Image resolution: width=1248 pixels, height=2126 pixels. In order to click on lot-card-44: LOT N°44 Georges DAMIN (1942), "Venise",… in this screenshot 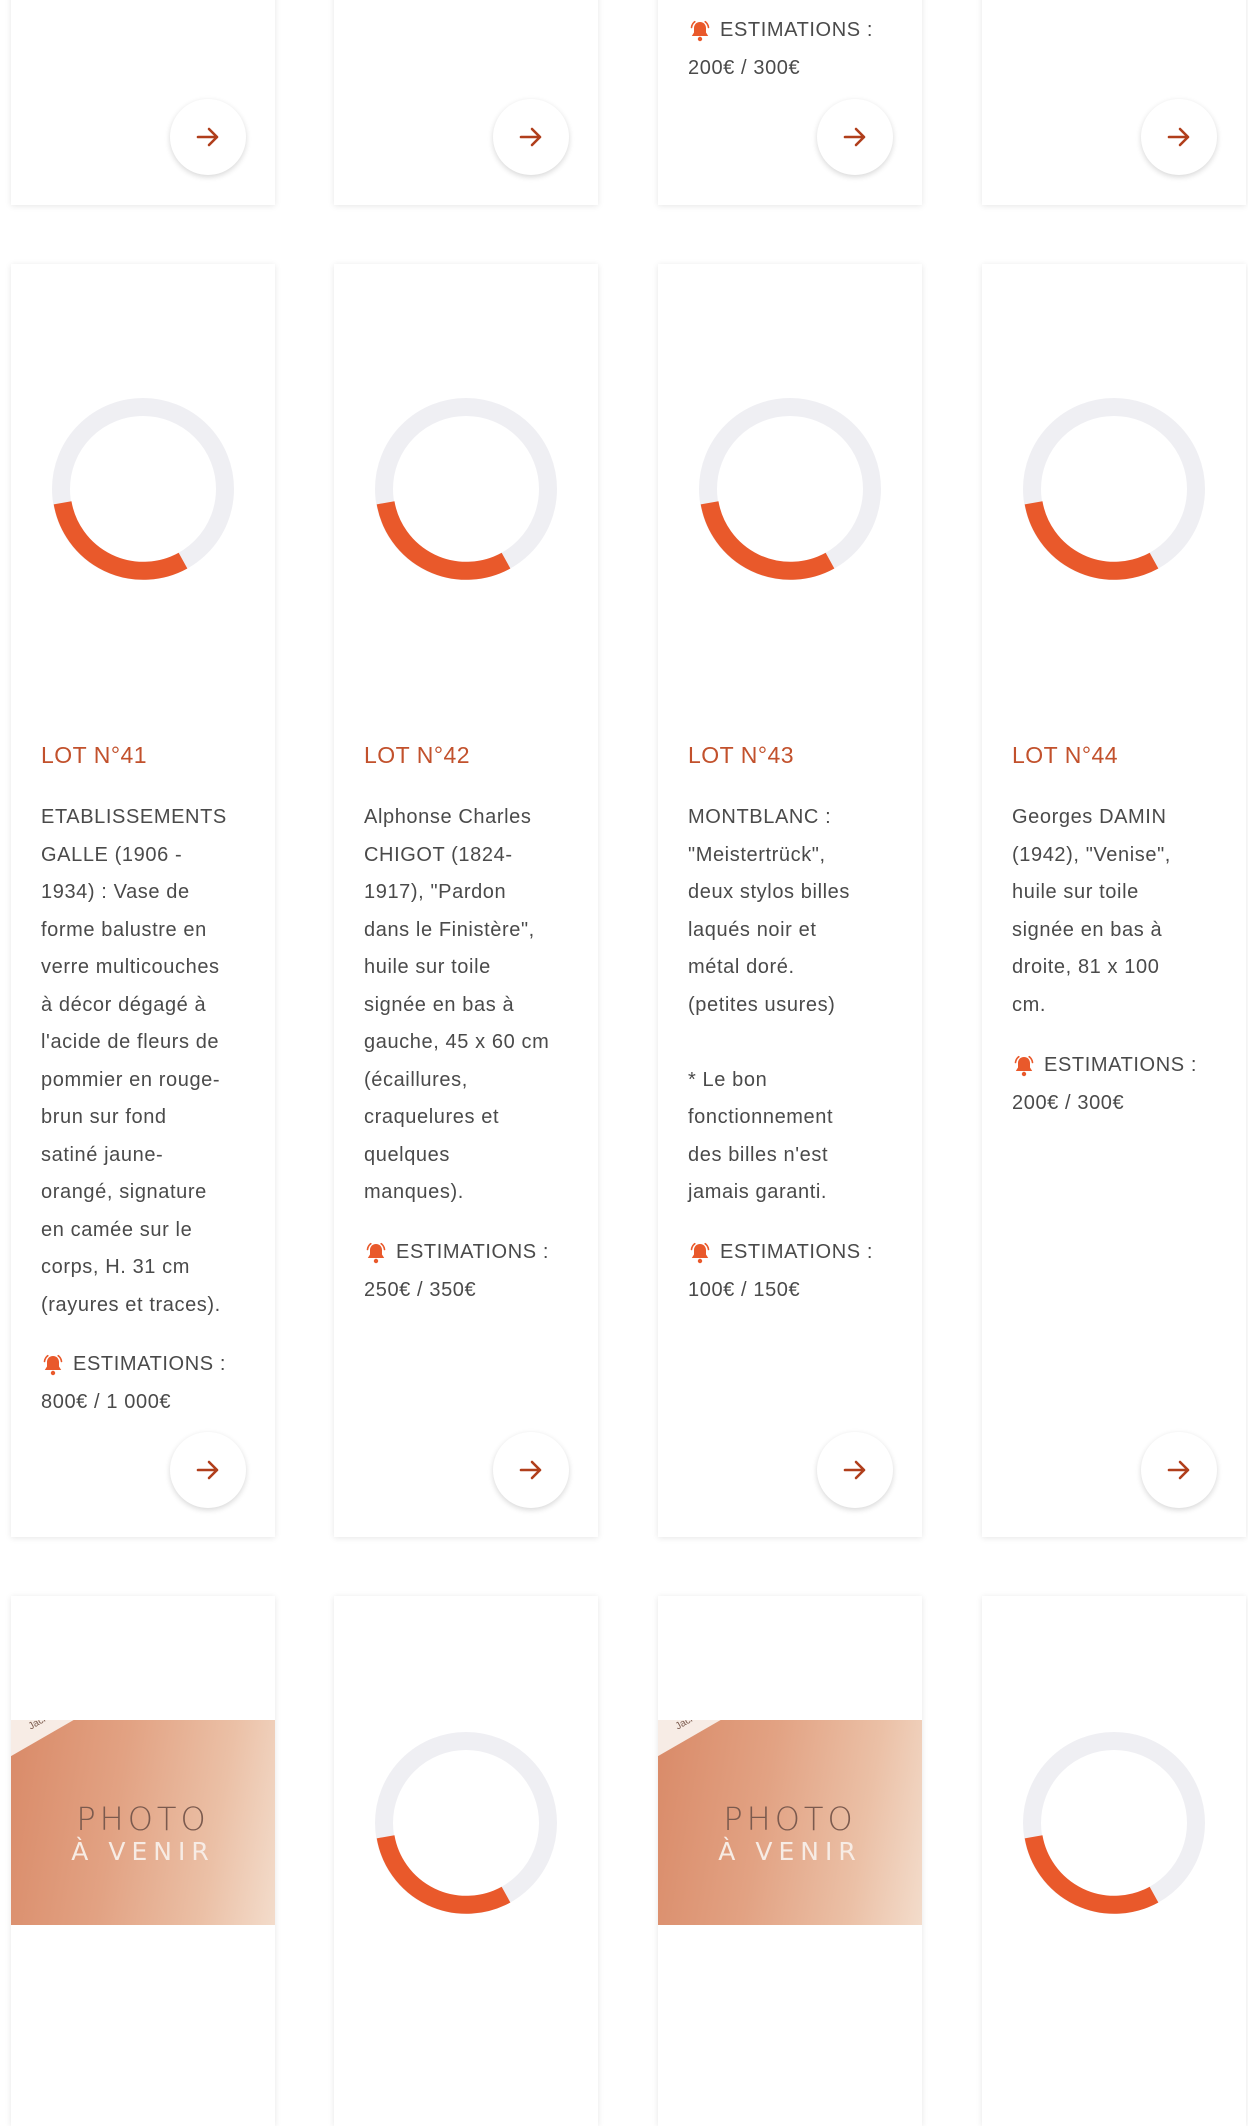, I will do `click(1114, 900)`.